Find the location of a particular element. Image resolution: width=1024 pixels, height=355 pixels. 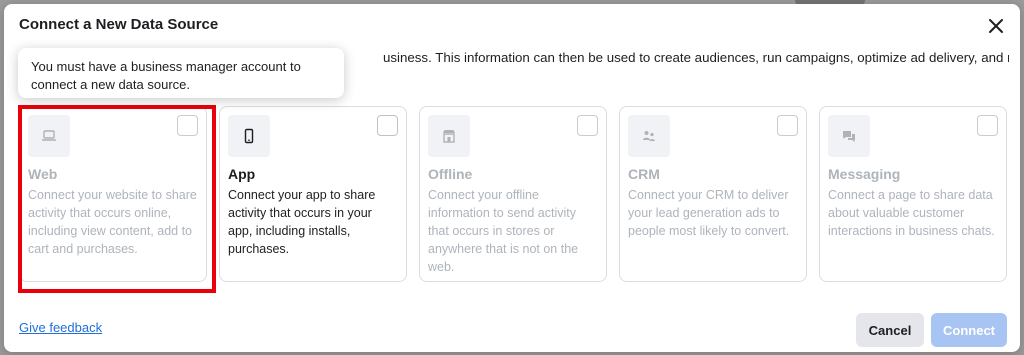

source-checkbox-messaging is located at coordinates (987, 125).